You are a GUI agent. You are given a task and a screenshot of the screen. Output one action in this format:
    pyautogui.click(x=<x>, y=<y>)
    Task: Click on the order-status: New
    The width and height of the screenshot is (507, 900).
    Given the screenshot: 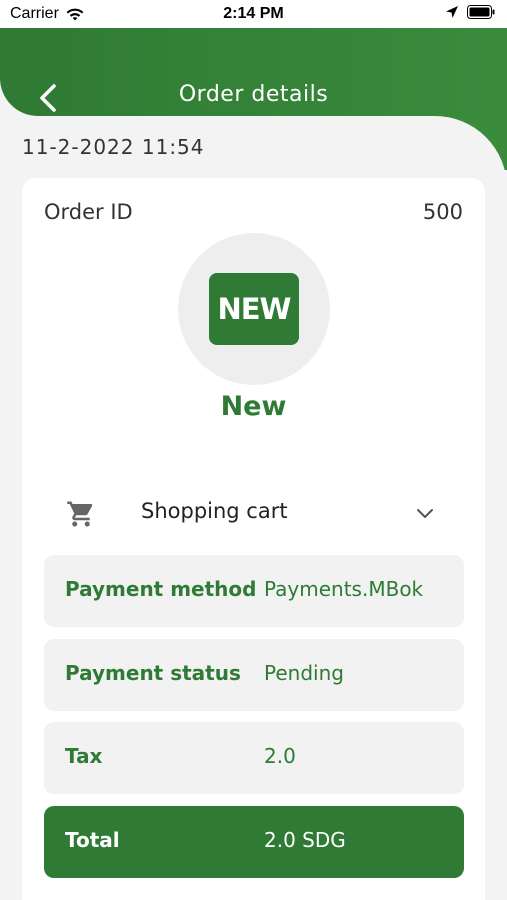 What is the action you would take?
    pyautogui.click(x=253, y=406)
    